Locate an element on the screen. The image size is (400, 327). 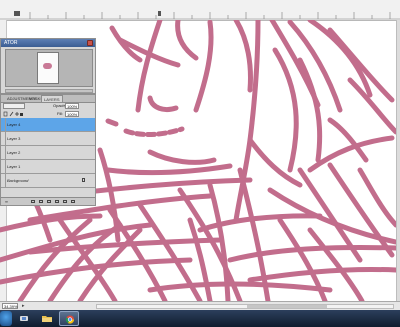
layers-footer: ∞ is located at coordinates (48, 201).